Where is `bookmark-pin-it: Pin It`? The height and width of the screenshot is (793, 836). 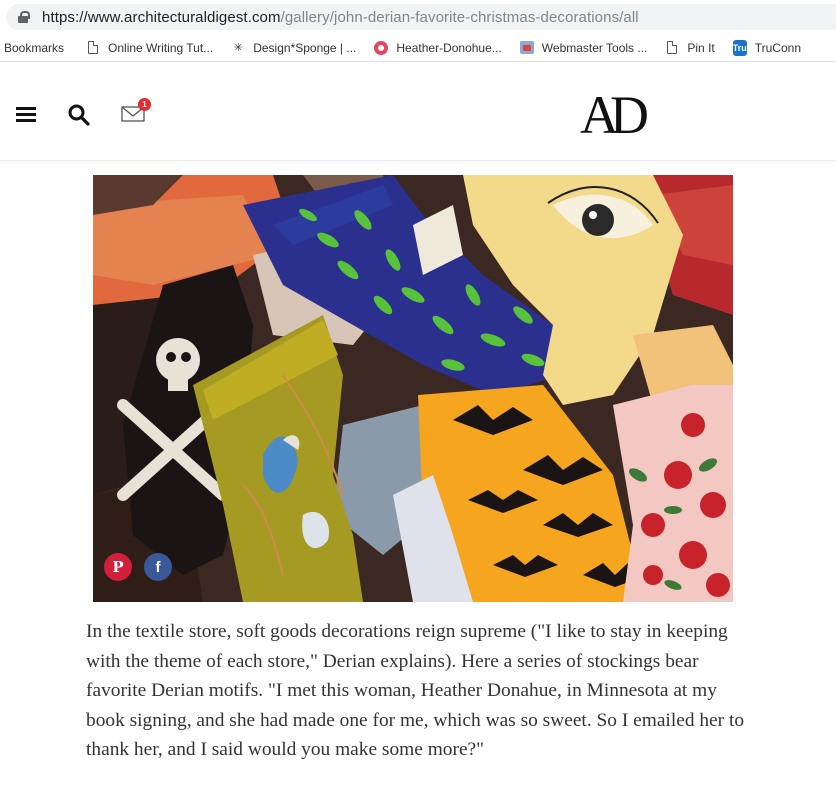 bookmark-pin-it: Pin It is located at coordinates (690, 47).